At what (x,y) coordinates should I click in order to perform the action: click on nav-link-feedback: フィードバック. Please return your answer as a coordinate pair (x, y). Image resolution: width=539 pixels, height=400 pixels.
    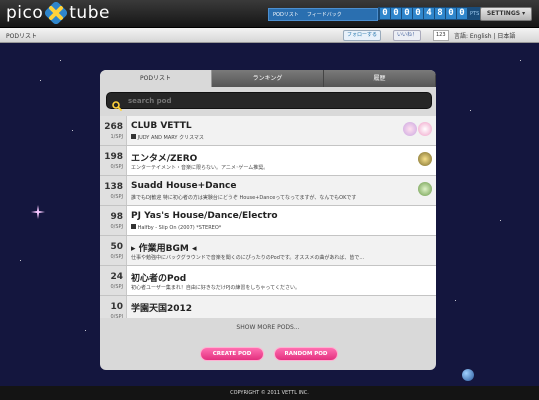
    Looking at the image, I should click on (324, 14).